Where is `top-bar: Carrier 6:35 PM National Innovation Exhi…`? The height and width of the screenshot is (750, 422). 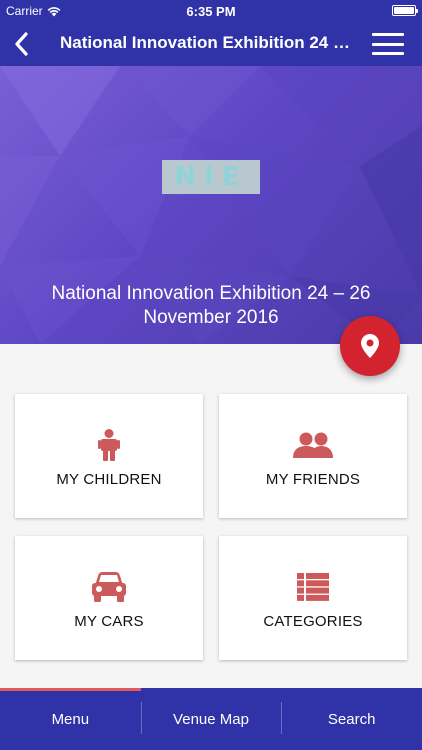
top-bar: Carrier 6:35 PM National Innovation Exhi… is located at coordinates (211, 33).